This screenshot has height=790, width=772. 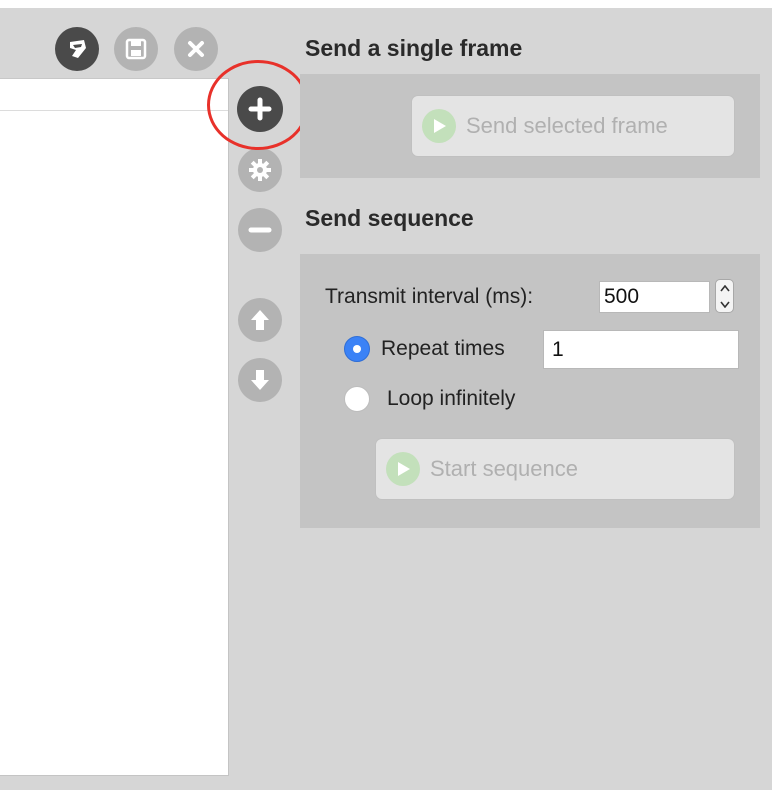 I want to click on gear-icon, so click(x=260, y=170).